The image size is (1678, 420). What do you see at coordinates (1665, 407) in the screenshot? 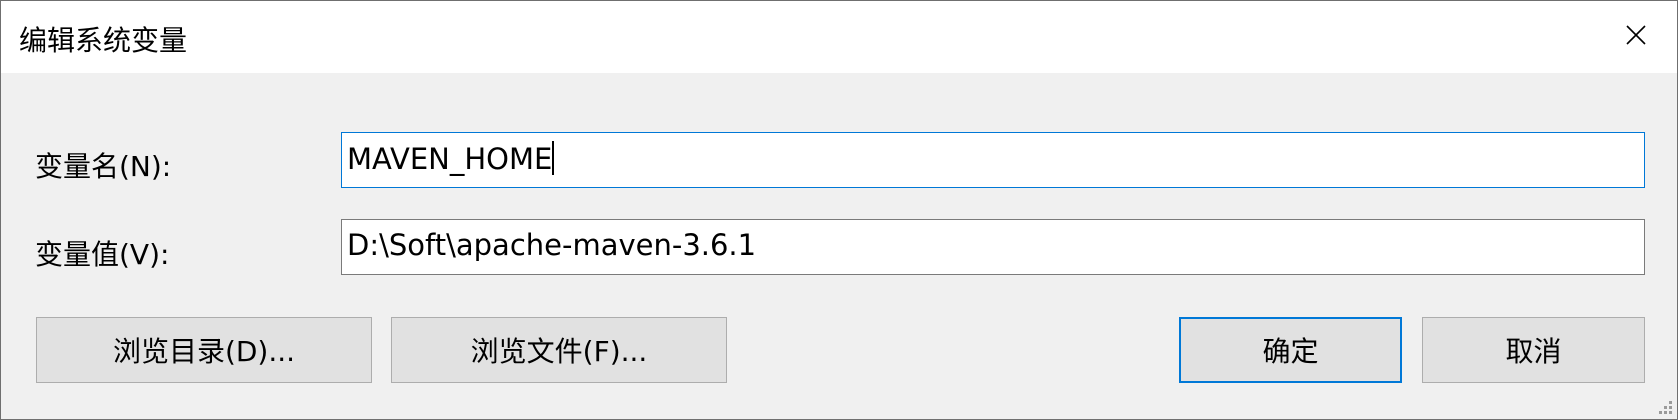
I see `resize-grip-icon` at bounding box center [1665, 407].